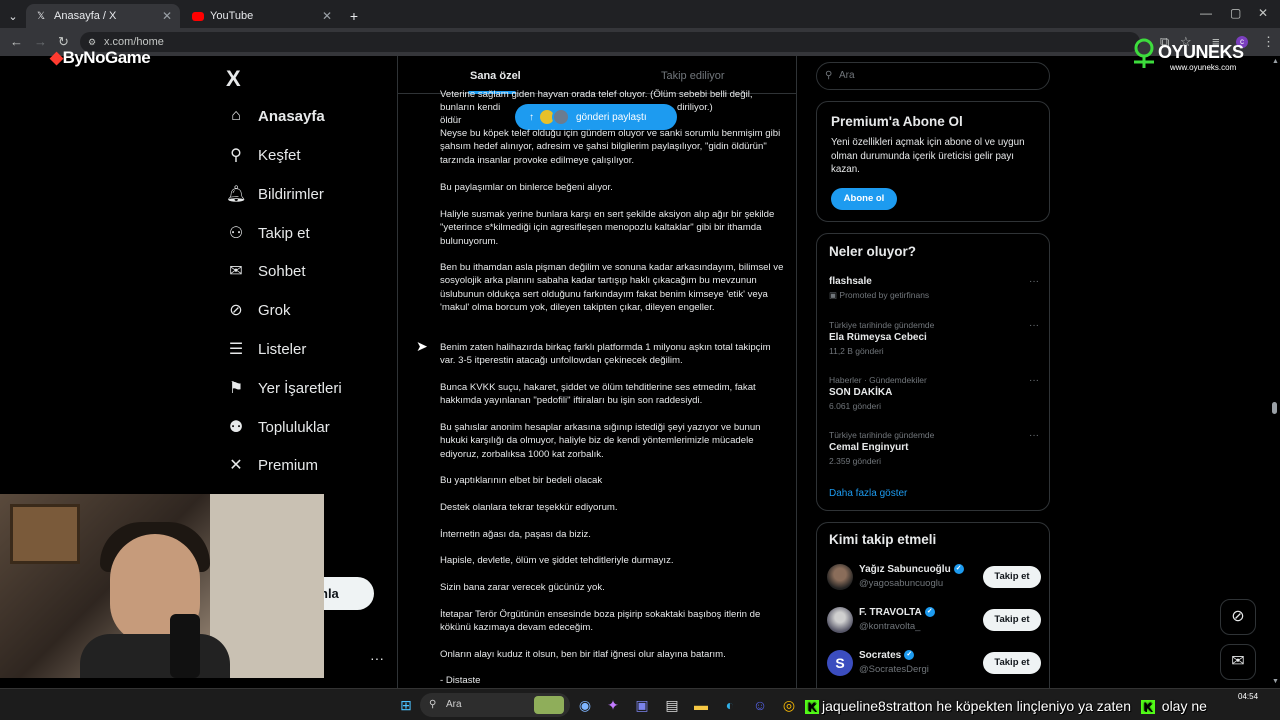  What do you see at coordinates (1248, 696) in the screenshot?
I see `taskbar-clock: 04:54` at bounding box center [1248, 696].